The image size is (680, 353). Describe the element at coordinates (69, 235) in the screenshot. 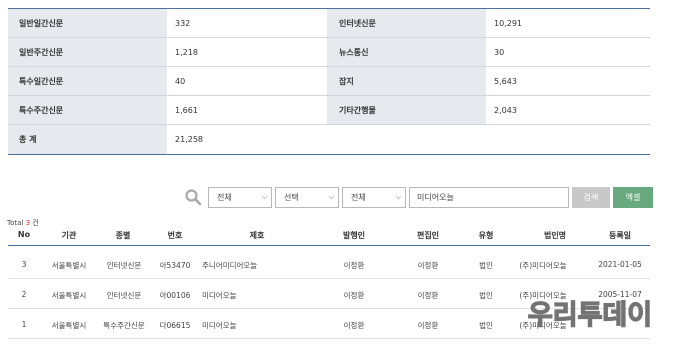

I see `column-header-agency: 기관` at that location.